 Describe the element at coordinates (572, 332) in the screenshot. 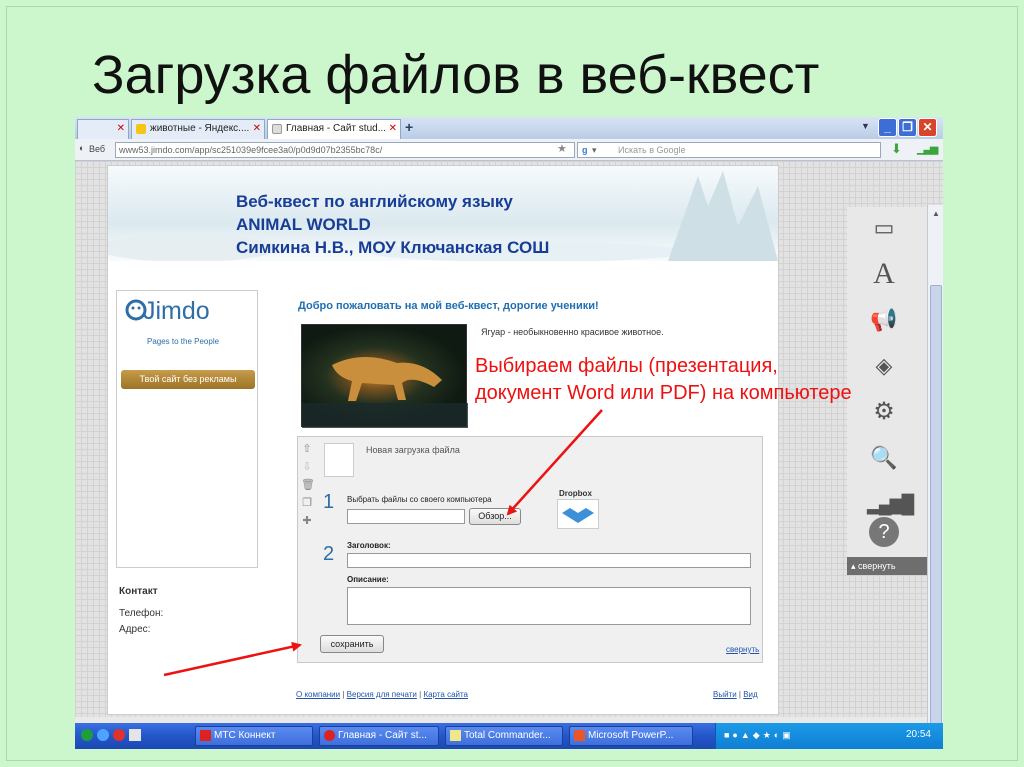

I see `jaguar-caption: Ягуар - необыкновенно красивое животное.` at that location.